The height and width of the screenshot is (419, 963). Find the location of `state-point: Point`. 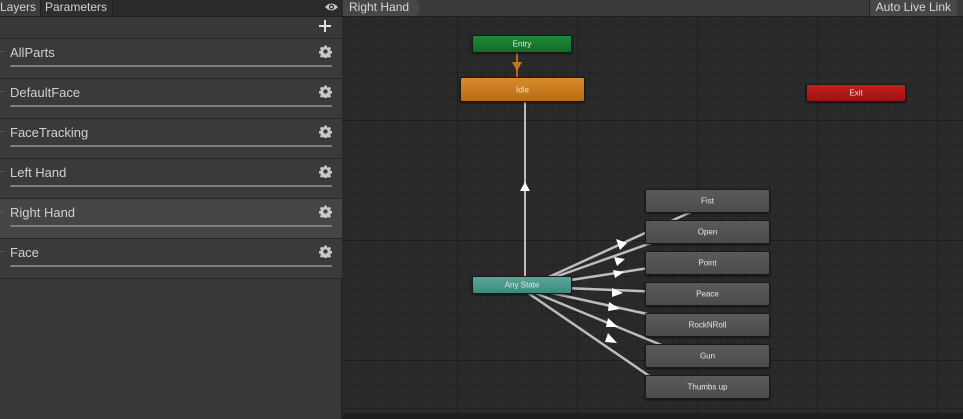

state-point: Point is located at coordinates (707, 263).